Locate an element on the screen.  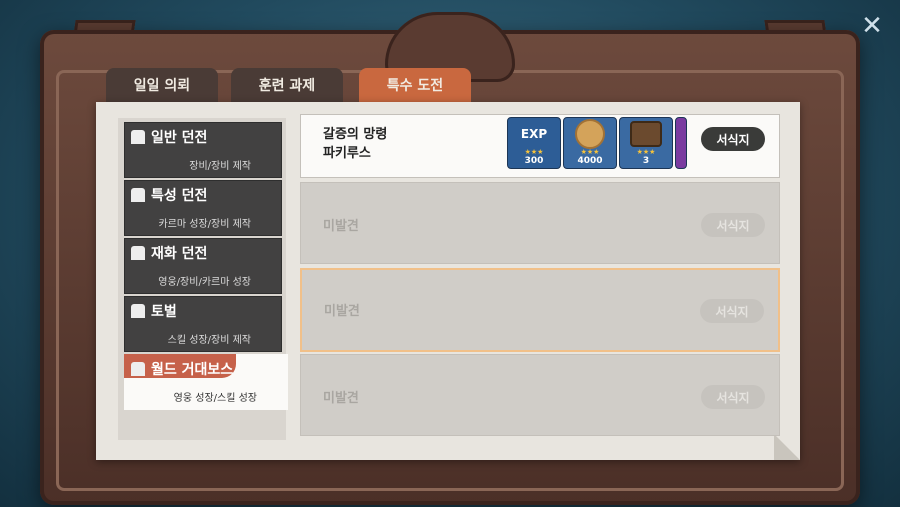
reward-exp: EXP ★★★ 300 is located at coordinates (534, 143).